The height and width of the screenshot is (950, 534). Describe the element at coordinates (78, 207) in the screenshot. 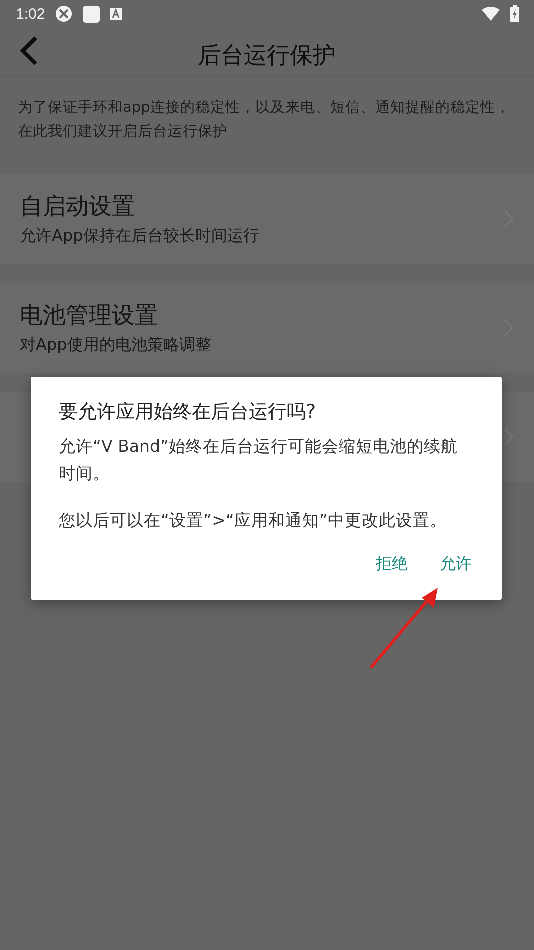

I see `setting-title: 自启动设置` at that location.